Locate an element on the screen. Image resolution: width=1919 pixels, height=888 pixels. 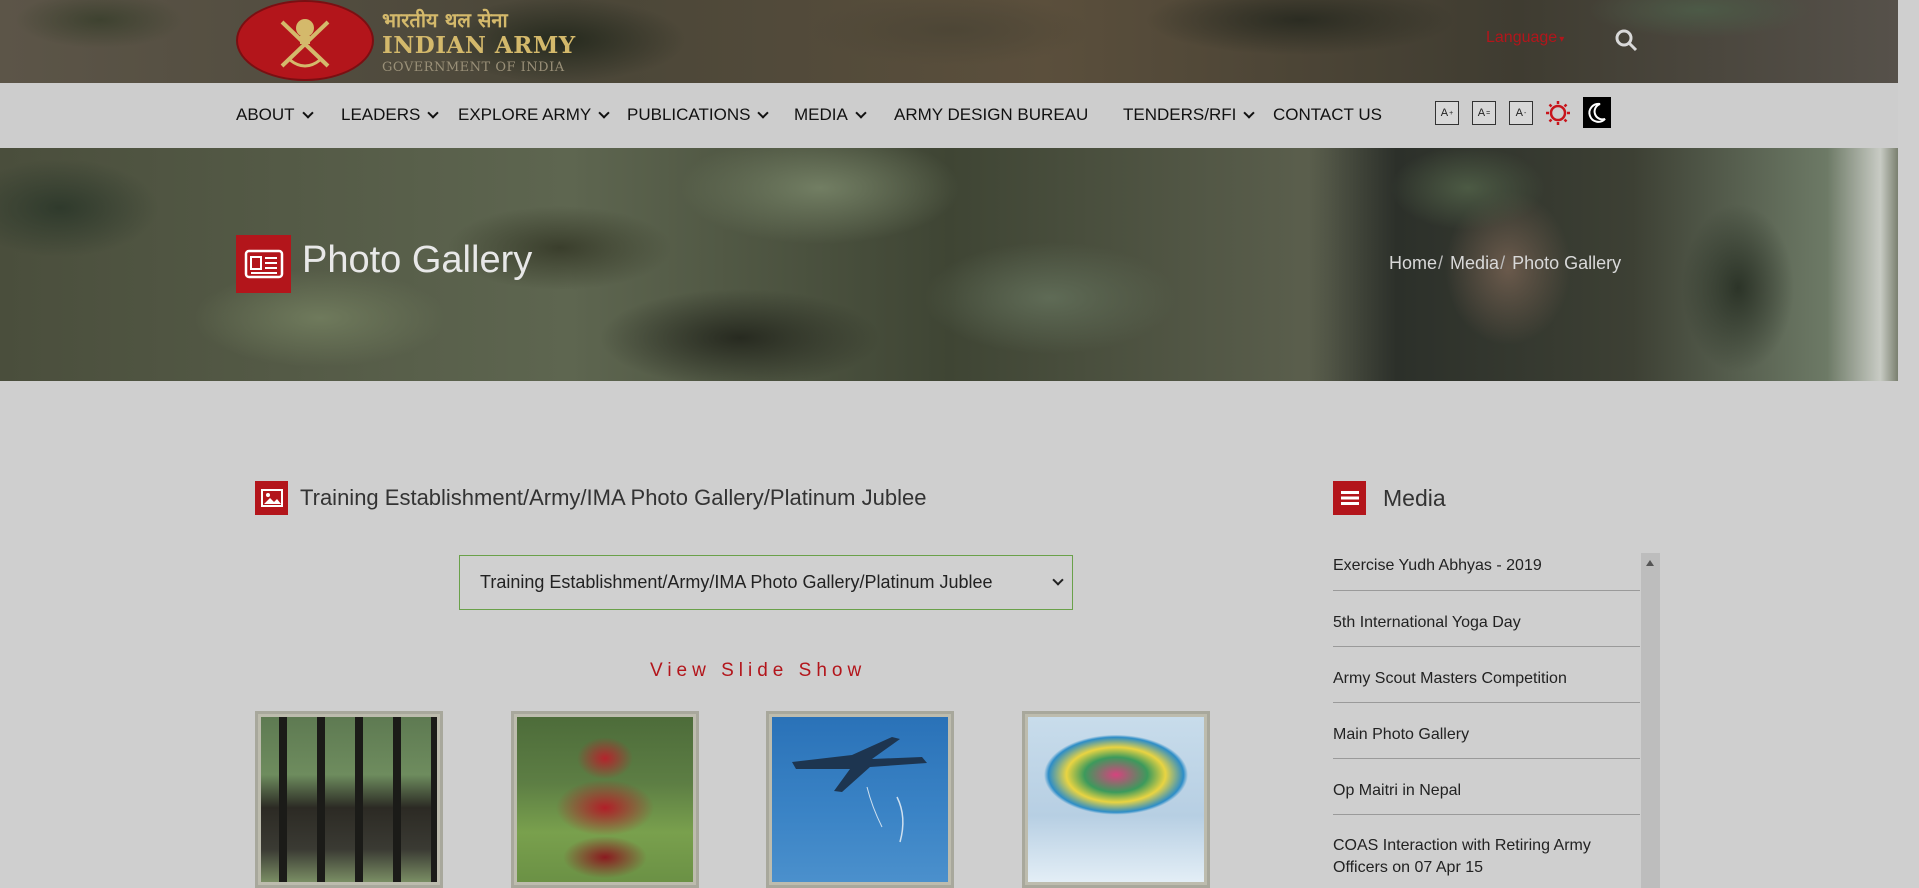
nav-publications: PUBLICATIONS is located at coordinates (698, 115).